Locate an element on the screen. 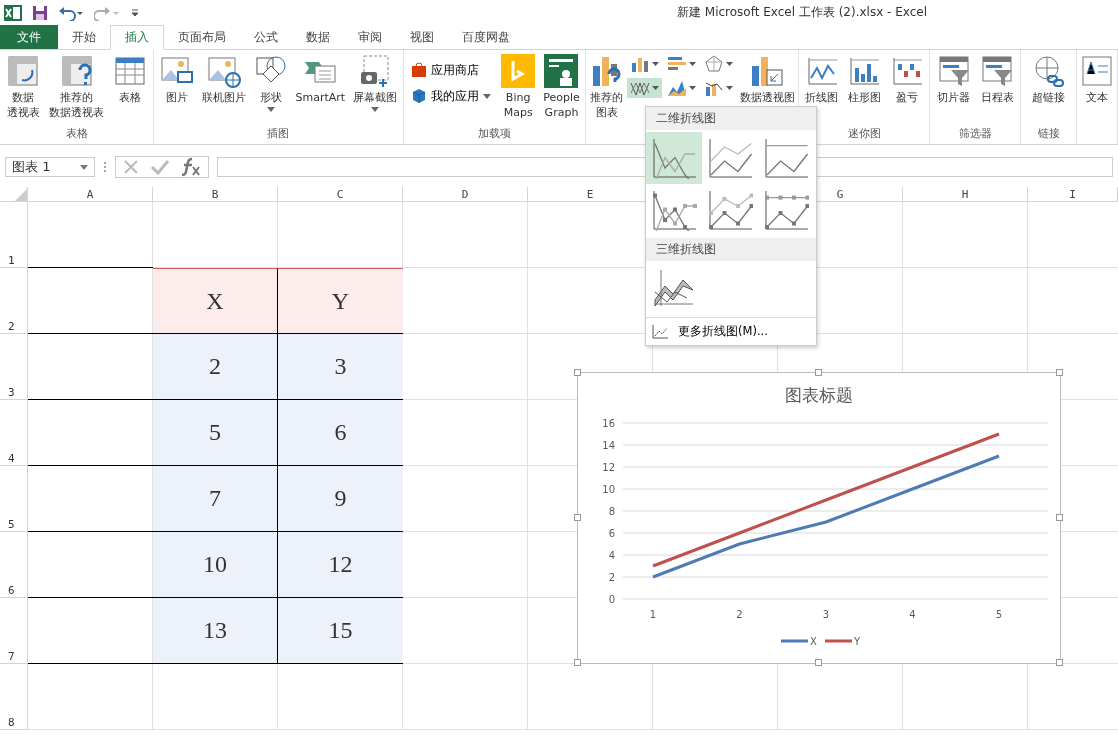  axis-label: 2 is located at coordinates (611, 577).